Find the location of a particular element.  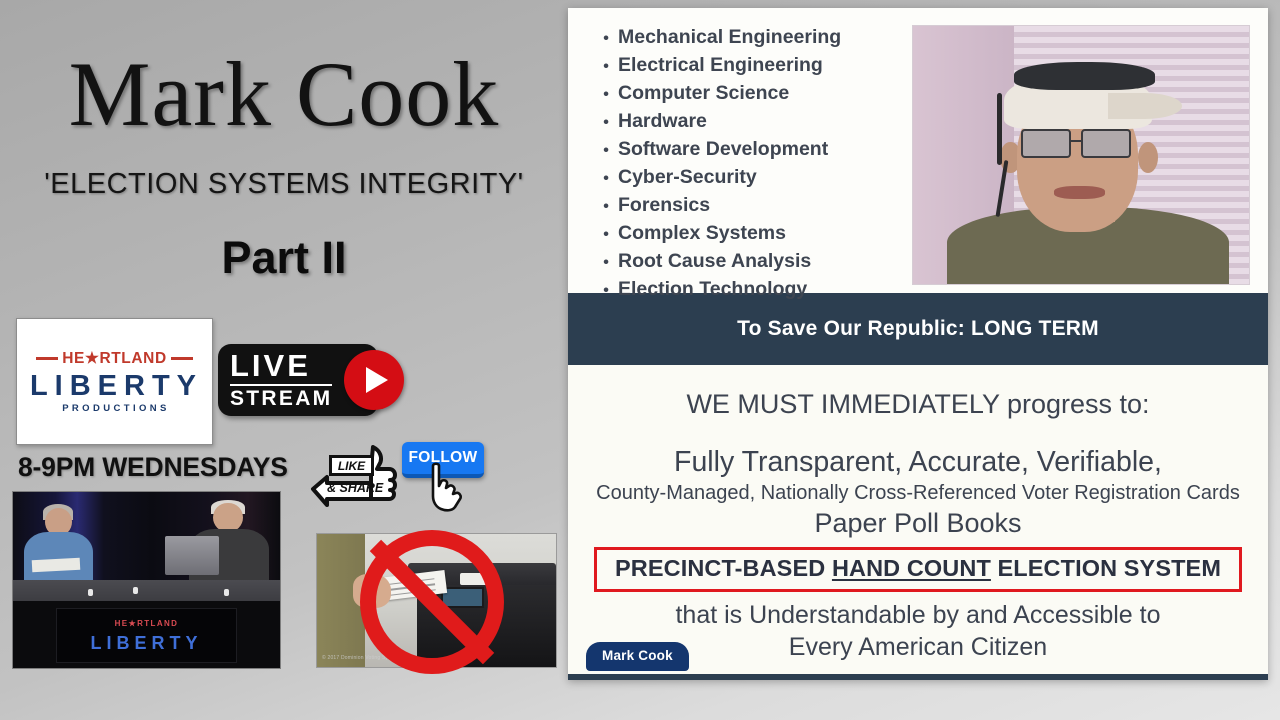

prohibition-slash is located at coordinates (432, 602).